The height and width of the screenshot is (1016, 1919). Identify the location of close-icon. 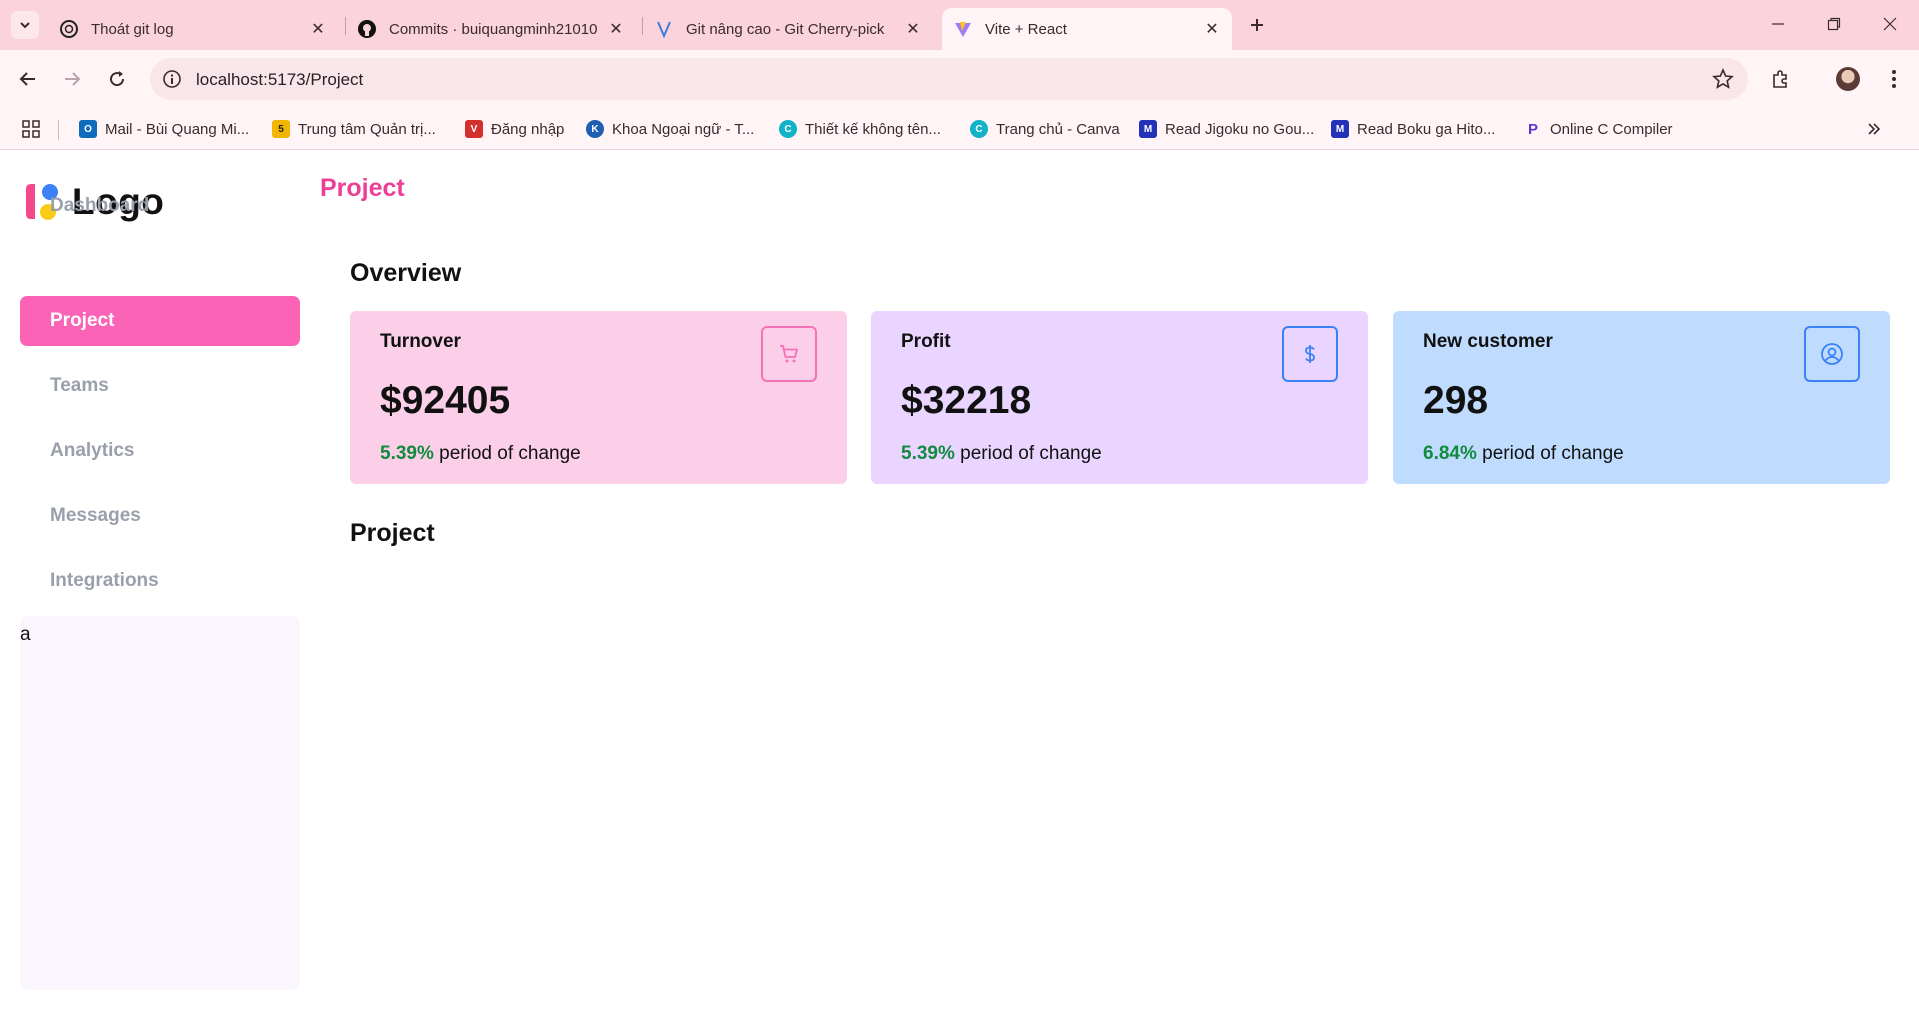
(1890, 24).